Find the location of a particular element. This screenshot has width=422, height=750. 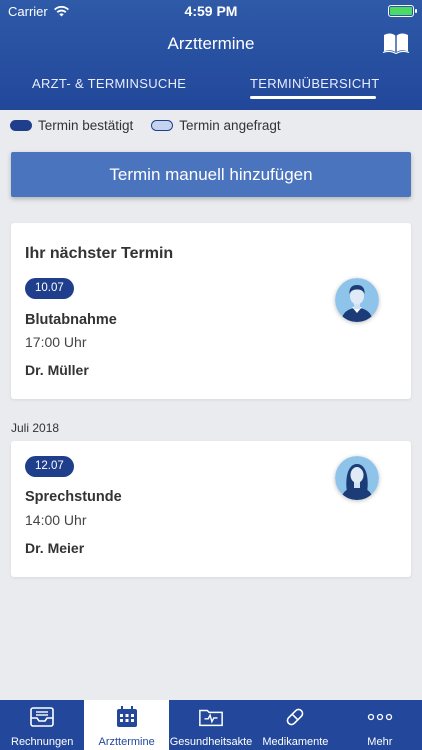

tab-arzt-terminsuche: ARZT- & TERMINSUCHE is located at coordinates (109, 83).